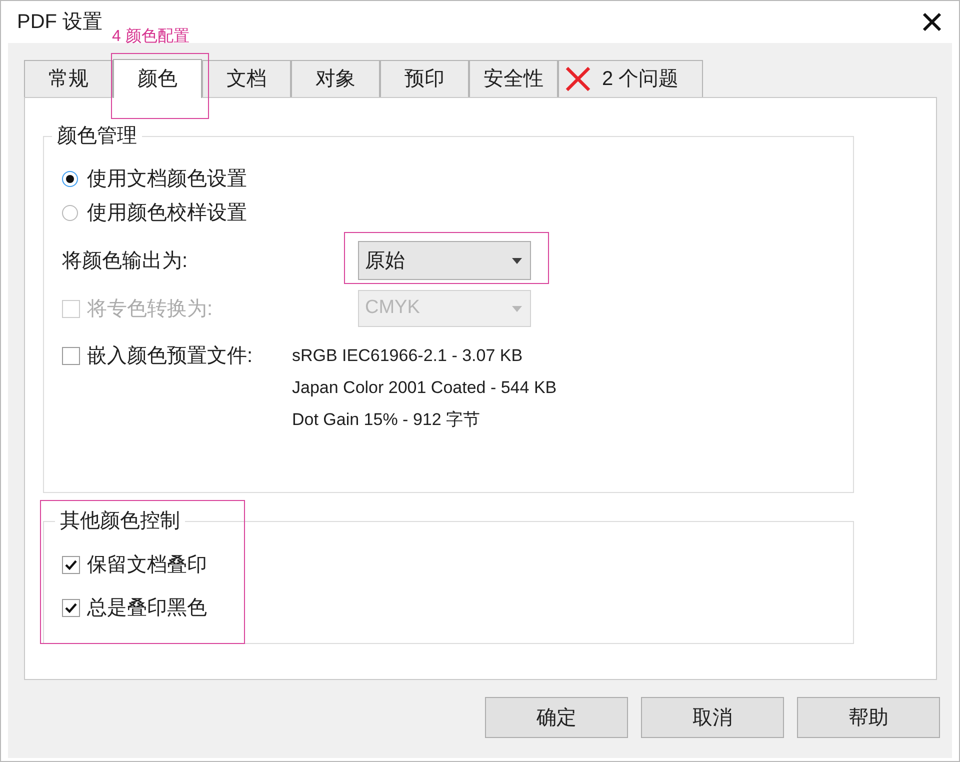 This screenshot has width=960, height=762. I want to click on tab: 颜色, so click(157, 78).